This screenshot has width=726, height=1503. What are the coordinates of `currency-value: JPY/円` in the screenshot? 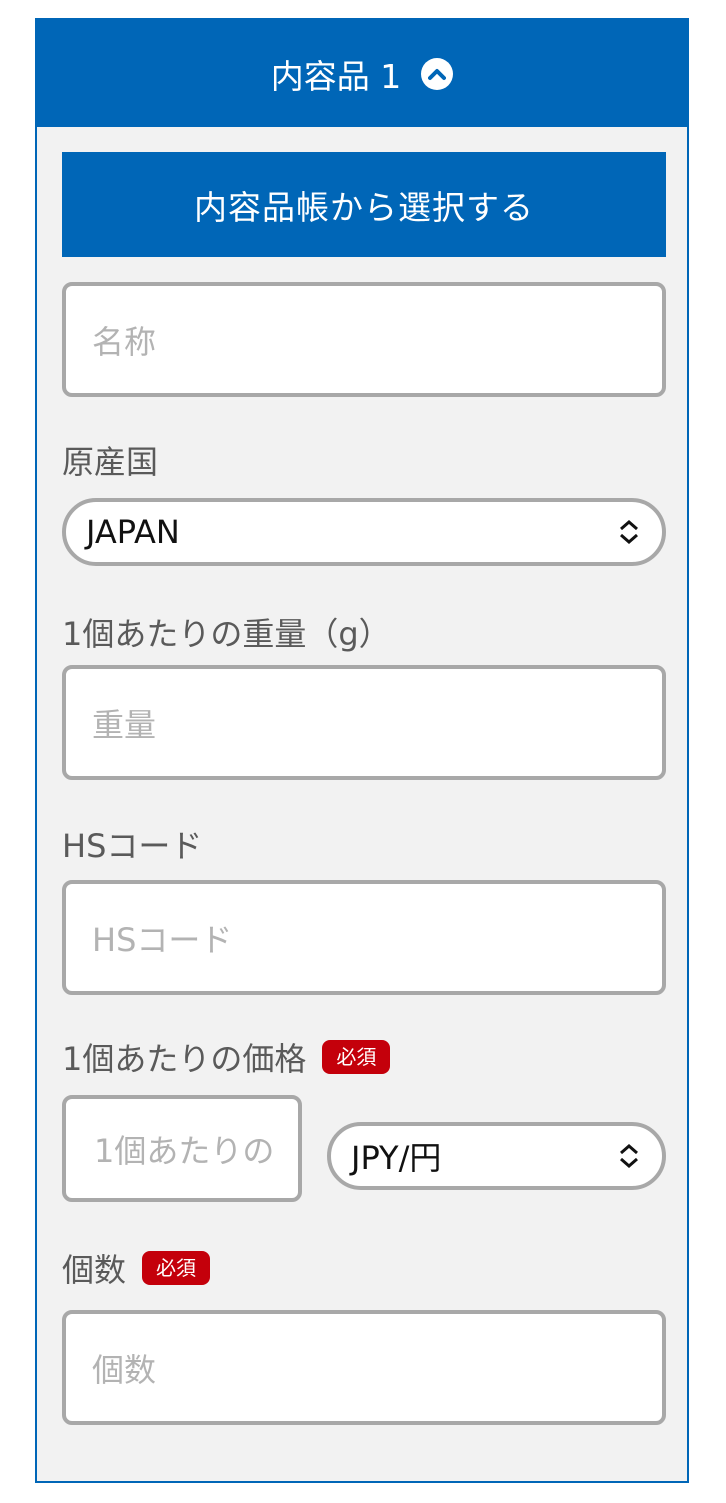 It's located at (396, 1158).